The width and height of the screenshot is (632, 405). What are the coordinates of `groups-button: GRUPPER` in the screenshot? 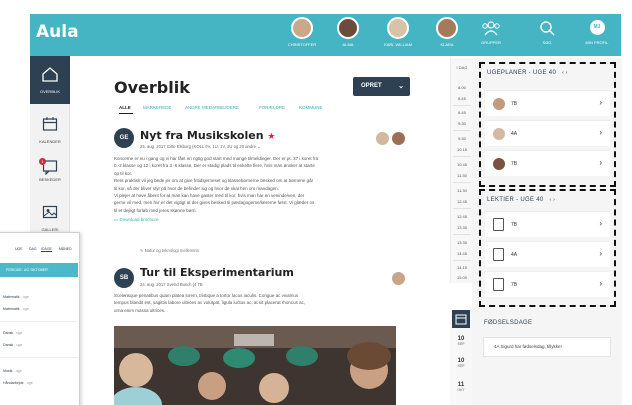 It's located at (491, 32).